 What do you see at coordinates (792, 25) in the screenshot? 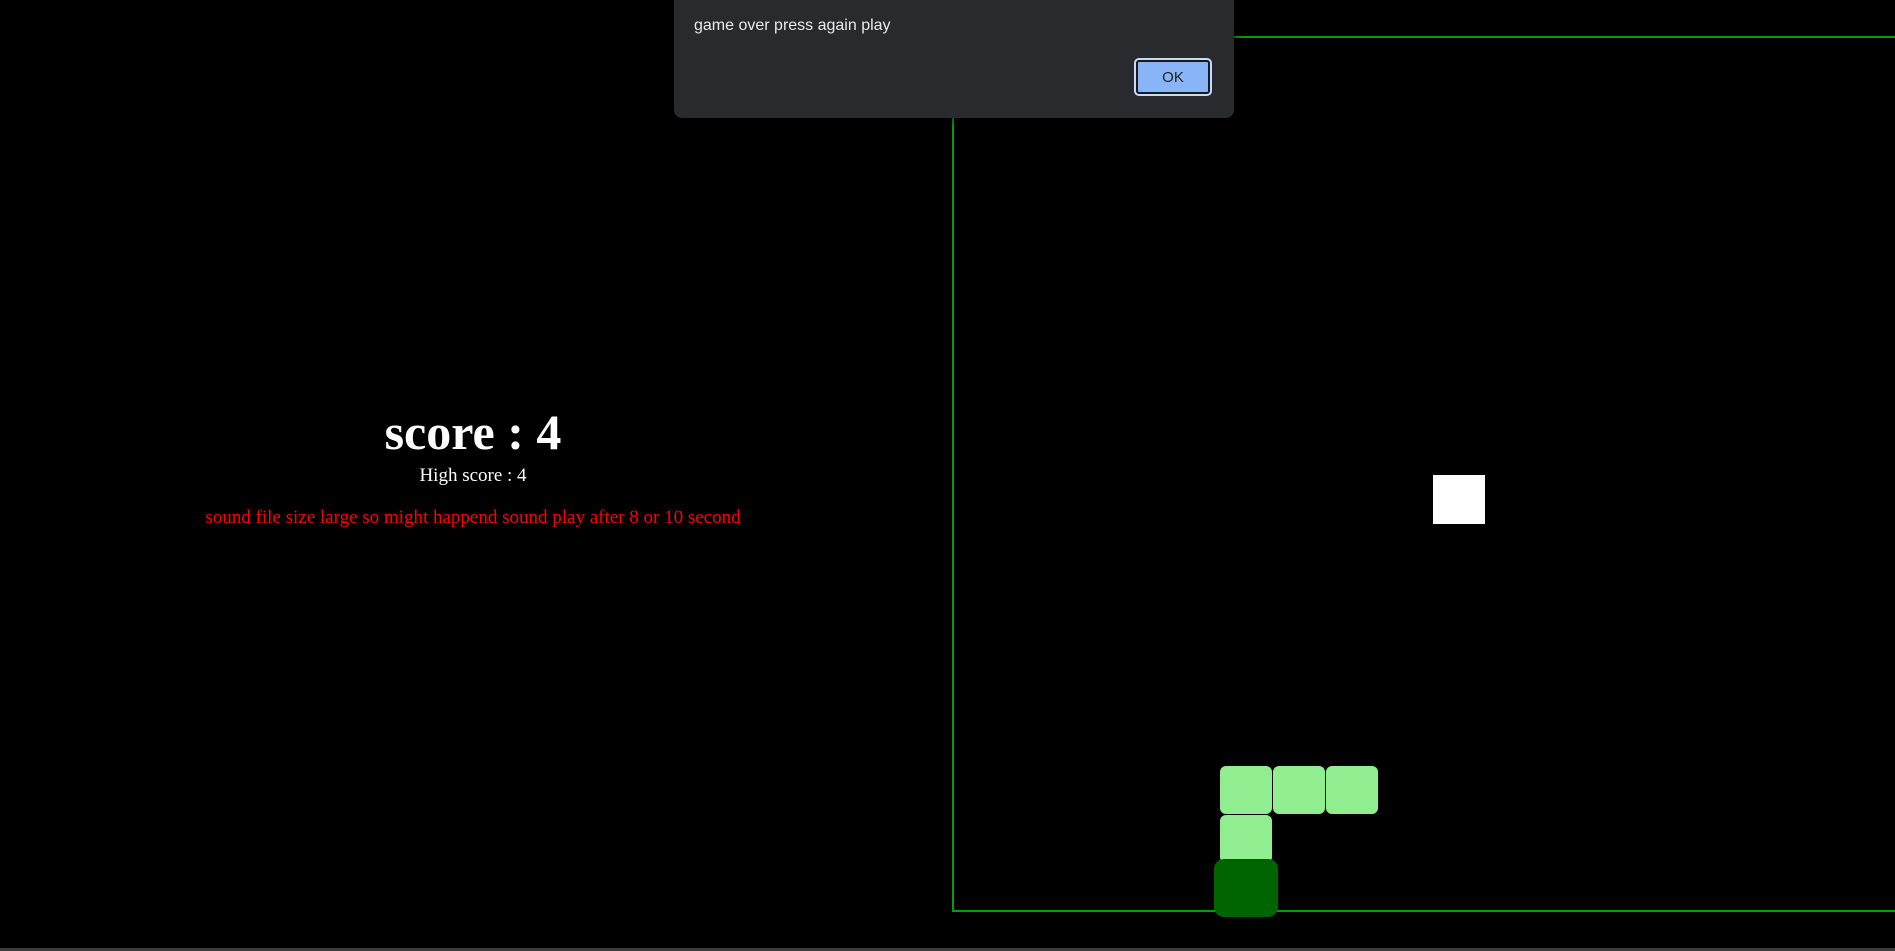
I see `alert-message: game over press again play` at bounding box center [792, 25].